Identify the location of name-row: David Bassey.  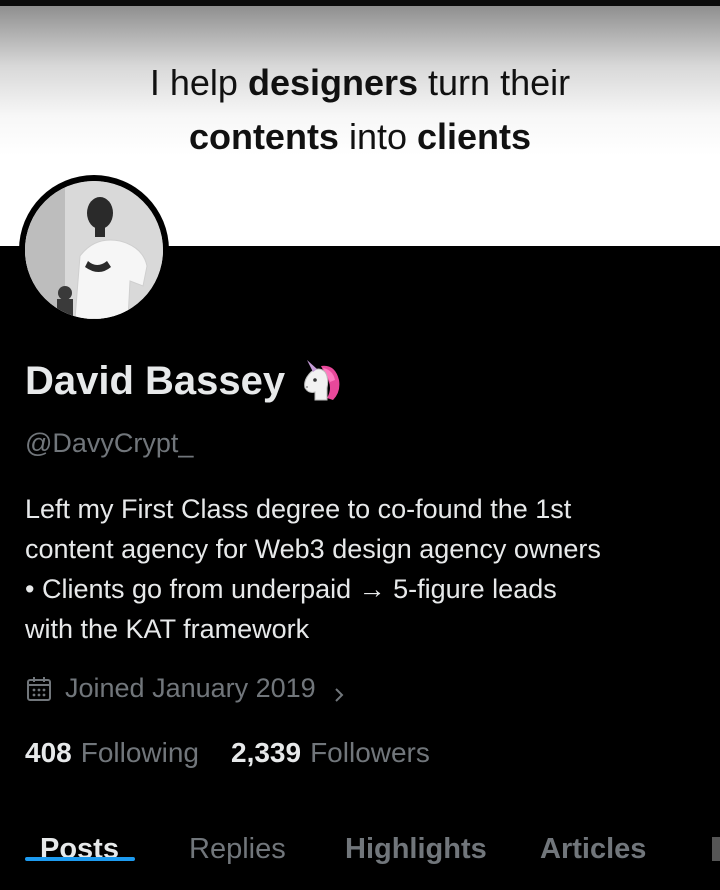
(184, 381).